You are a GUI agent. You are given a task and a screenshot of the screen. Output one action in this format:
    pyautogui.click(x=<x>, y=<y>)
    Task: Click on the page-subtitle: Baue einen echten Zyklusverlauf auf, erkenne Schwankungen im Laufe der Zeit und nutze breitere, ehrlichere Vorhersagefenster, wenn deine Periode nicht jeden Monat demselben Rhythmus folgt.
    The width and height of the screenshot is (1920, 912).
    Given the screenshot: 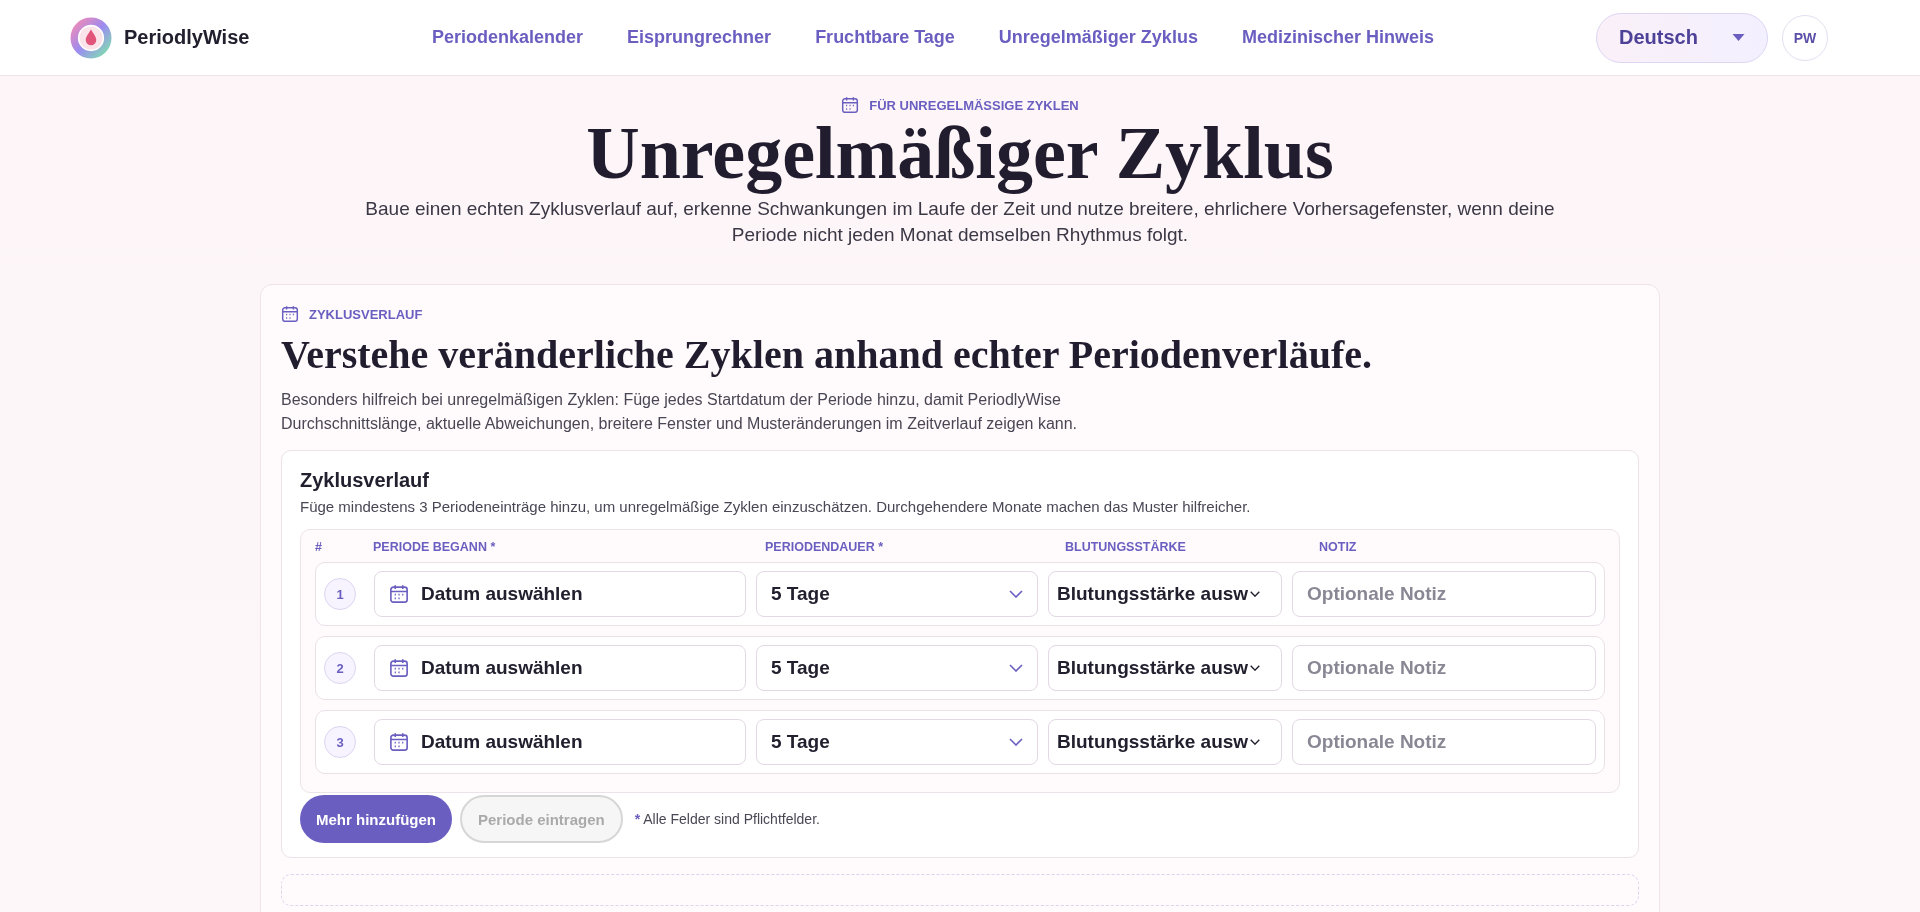 What is the action you would take?
    pyautogui.click(x=960, y=222)
    